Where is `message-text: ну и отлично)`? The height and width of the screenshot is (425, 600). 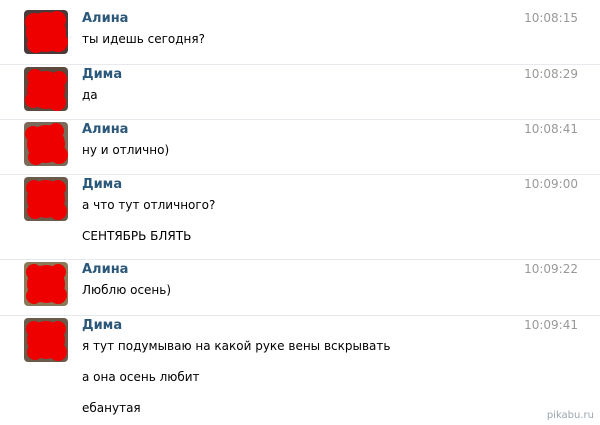 message-text: ну и отлично) is located at coordinates (126, 150).